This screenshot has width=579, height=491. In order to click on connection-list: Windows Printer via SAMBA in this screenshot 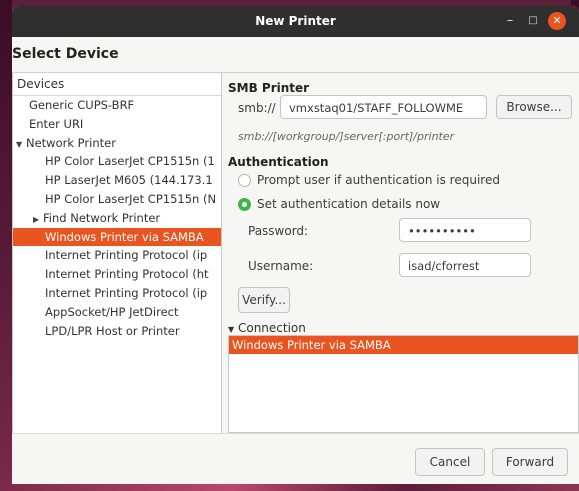, I will do `click(403, 384)`.